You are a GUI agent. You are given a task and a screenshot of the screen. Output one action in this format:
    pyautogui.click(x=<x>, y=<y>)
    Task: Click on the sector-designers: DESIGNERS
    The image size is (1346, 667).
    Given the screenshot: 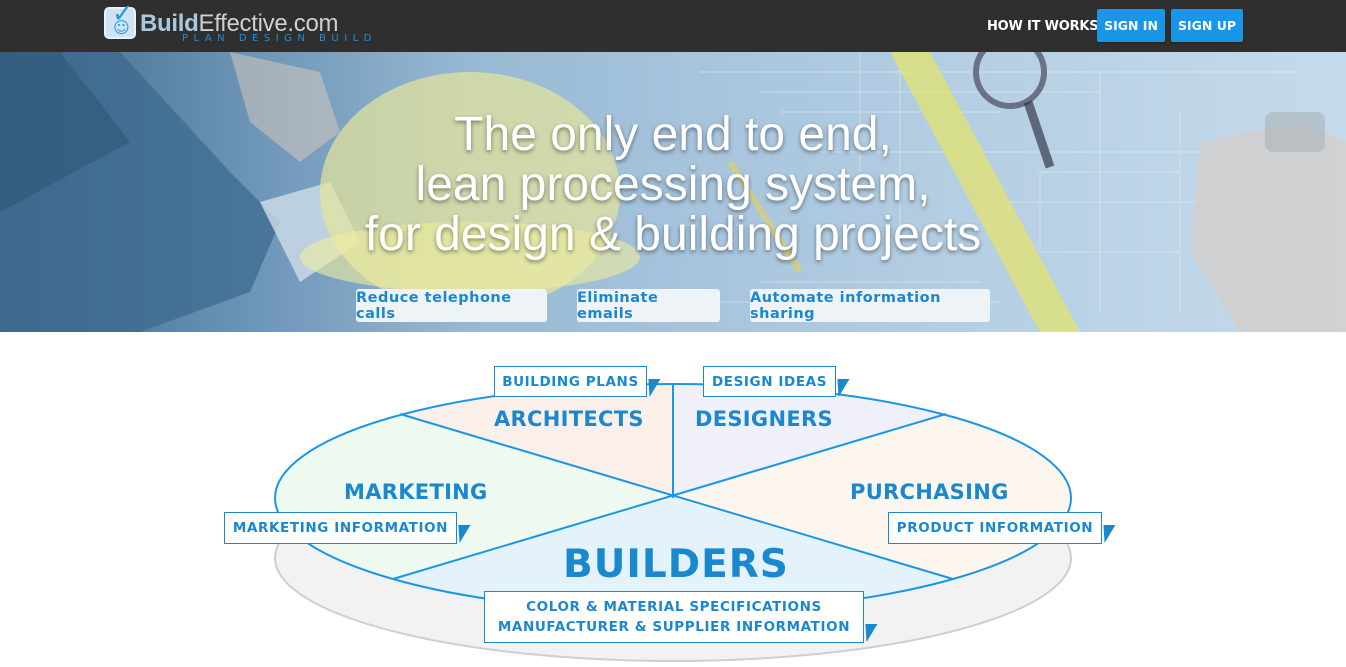 What is the action you would take?
    pyautogui.click(x=764, y=419)
    